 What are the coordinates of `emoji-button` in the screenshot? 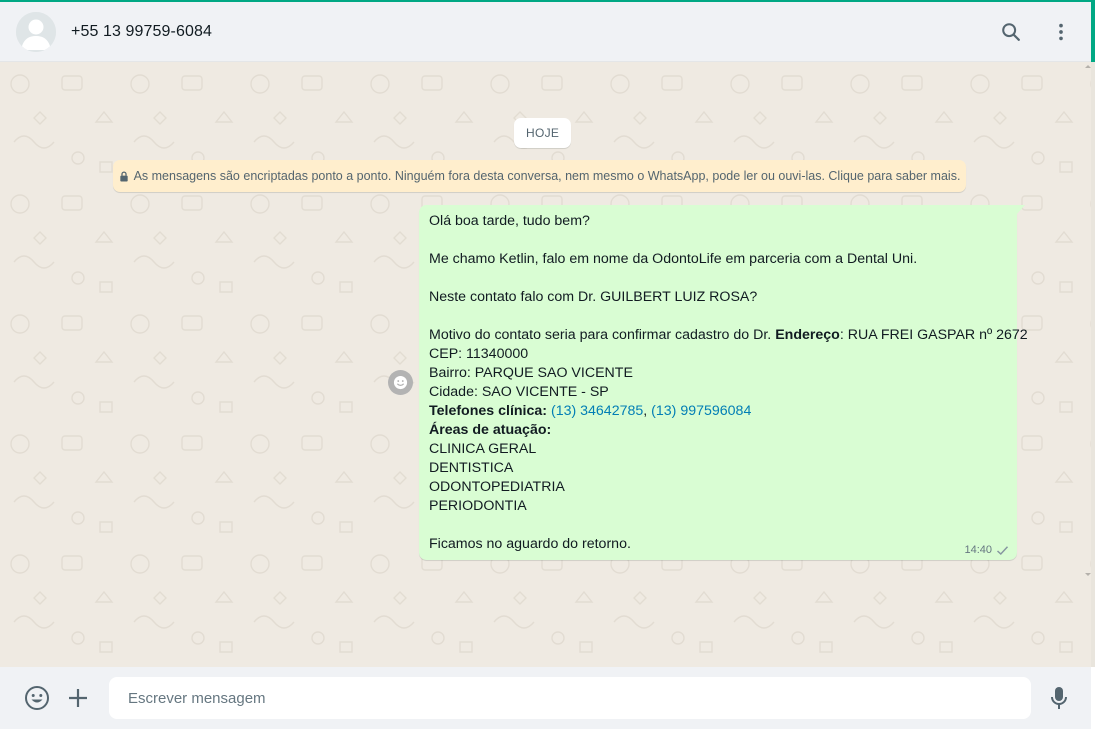 It's located at (37, 698).